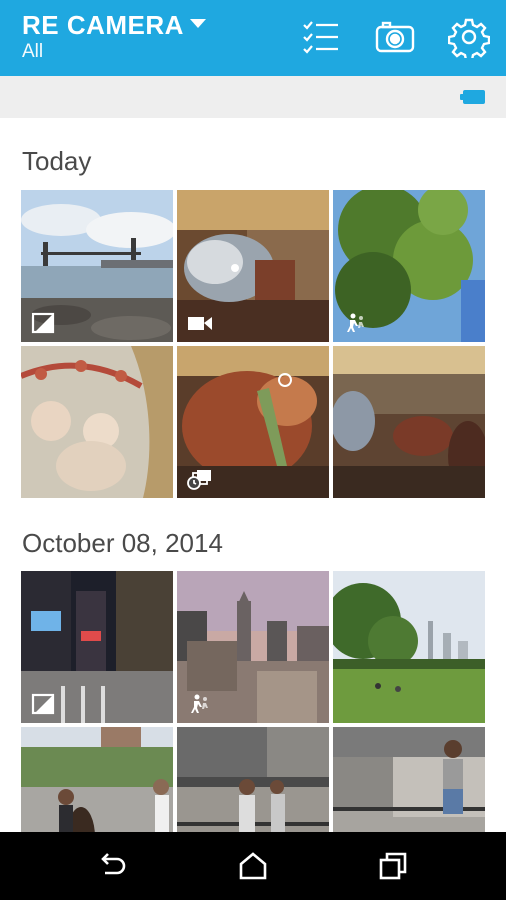 This screenshot has width=506, height=900. Describe the element at coordinates (103, 25) in the screenshot. I see `app-title: RE CAMERA` at that location.